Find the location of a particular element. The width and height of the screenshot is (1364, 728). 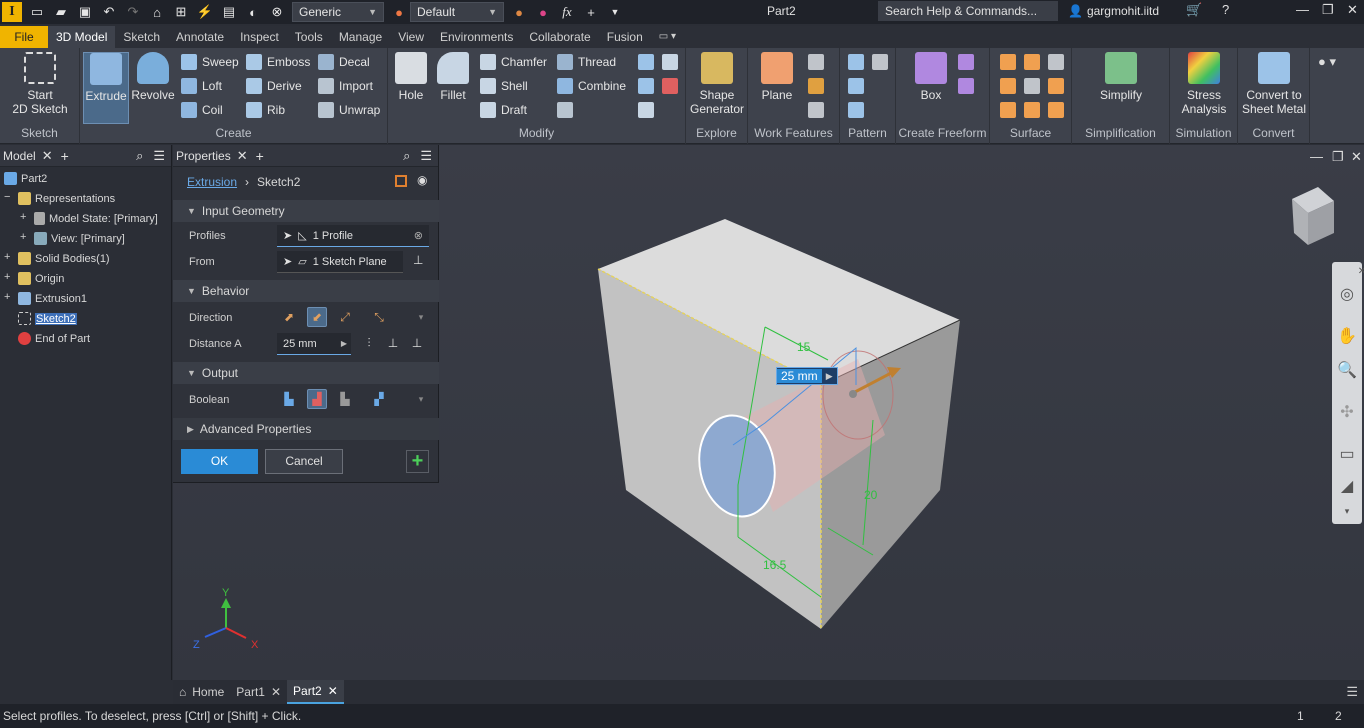

extrude-button: Extrude is located at coordinates (106, 88).